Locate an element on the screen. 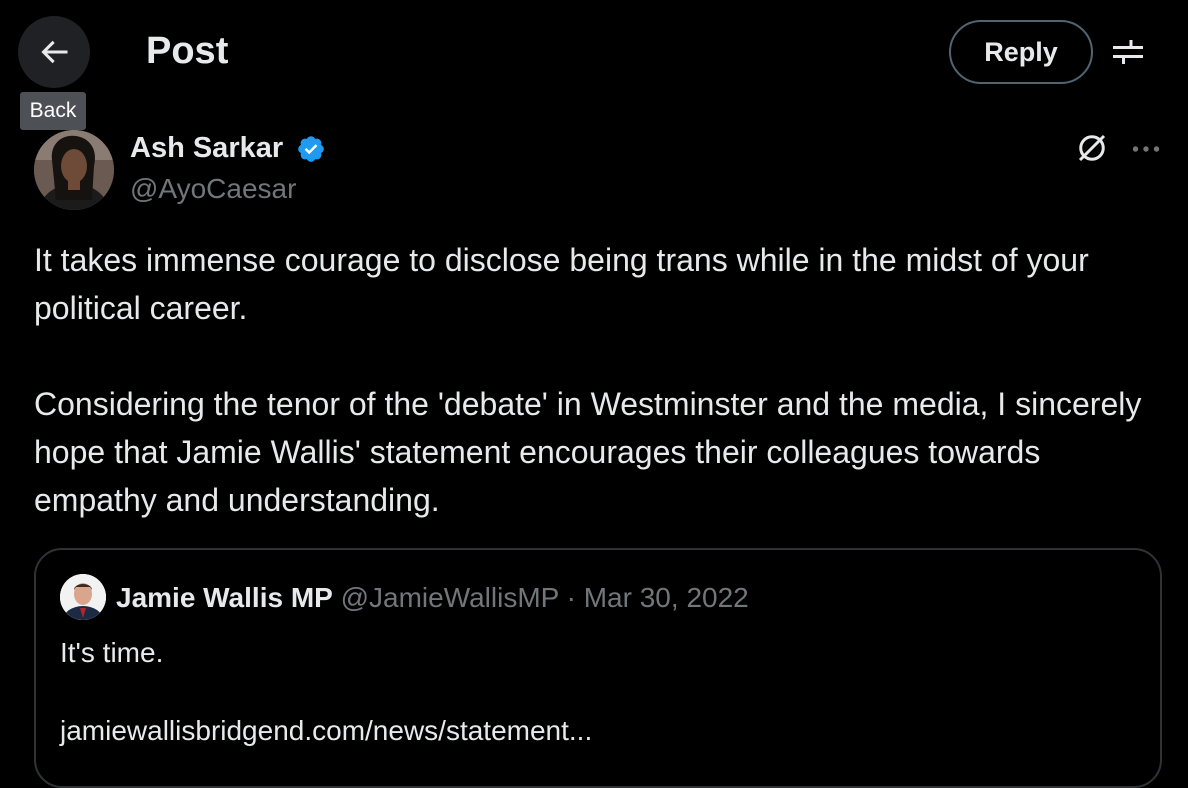 Image resolution: width=1188 pixels, height=788 pixels. back-tooltip: Back is located at coordinates (53, 111).